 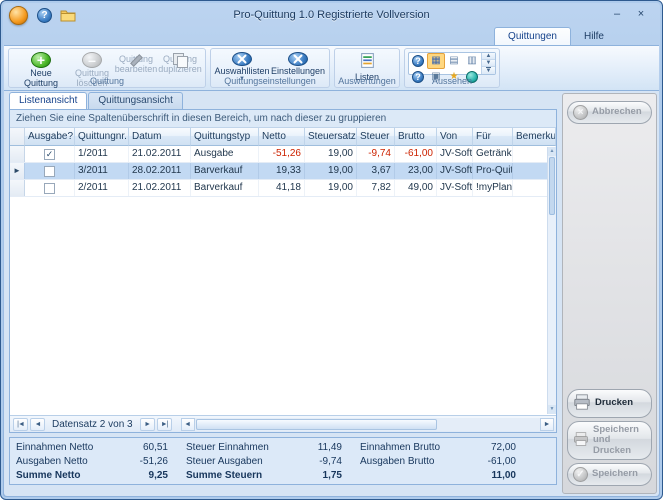 I want to click on help-button: ?, so click(x=44, y=15).